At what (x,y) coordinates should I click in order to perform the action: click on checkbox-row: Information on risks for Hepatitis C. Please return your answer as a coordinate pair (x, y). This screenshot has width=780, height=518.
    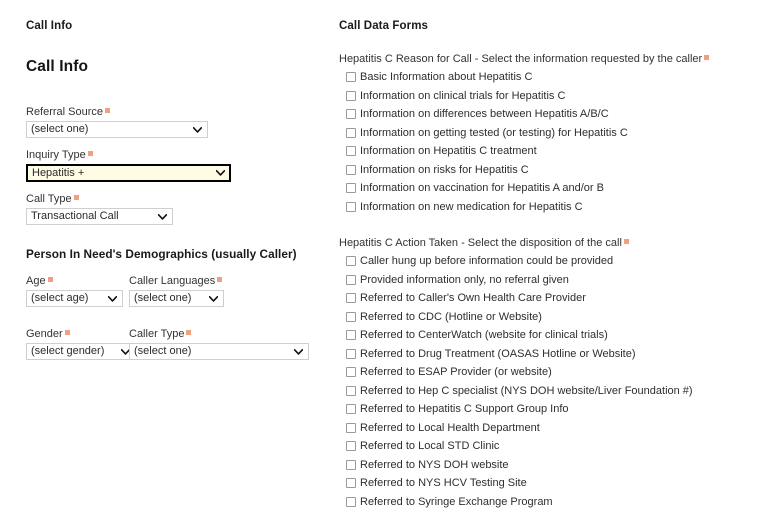
    Looking at the image, I should click on (554, 171).